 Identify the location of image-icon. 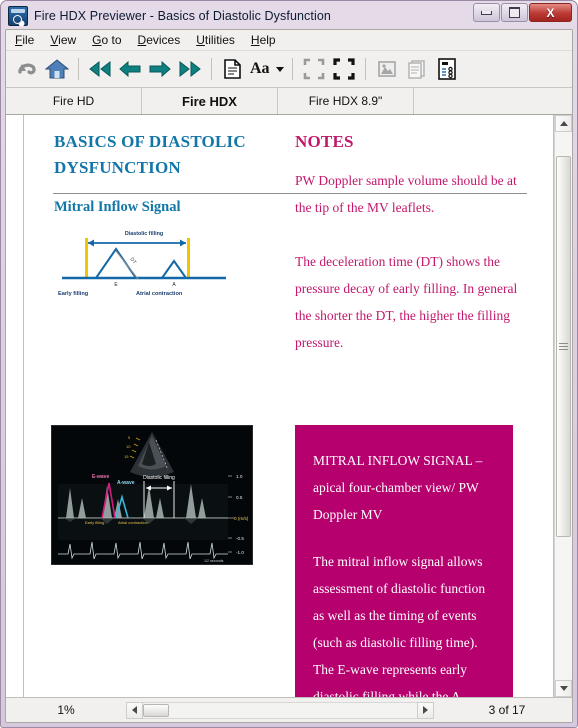
(386, 69).